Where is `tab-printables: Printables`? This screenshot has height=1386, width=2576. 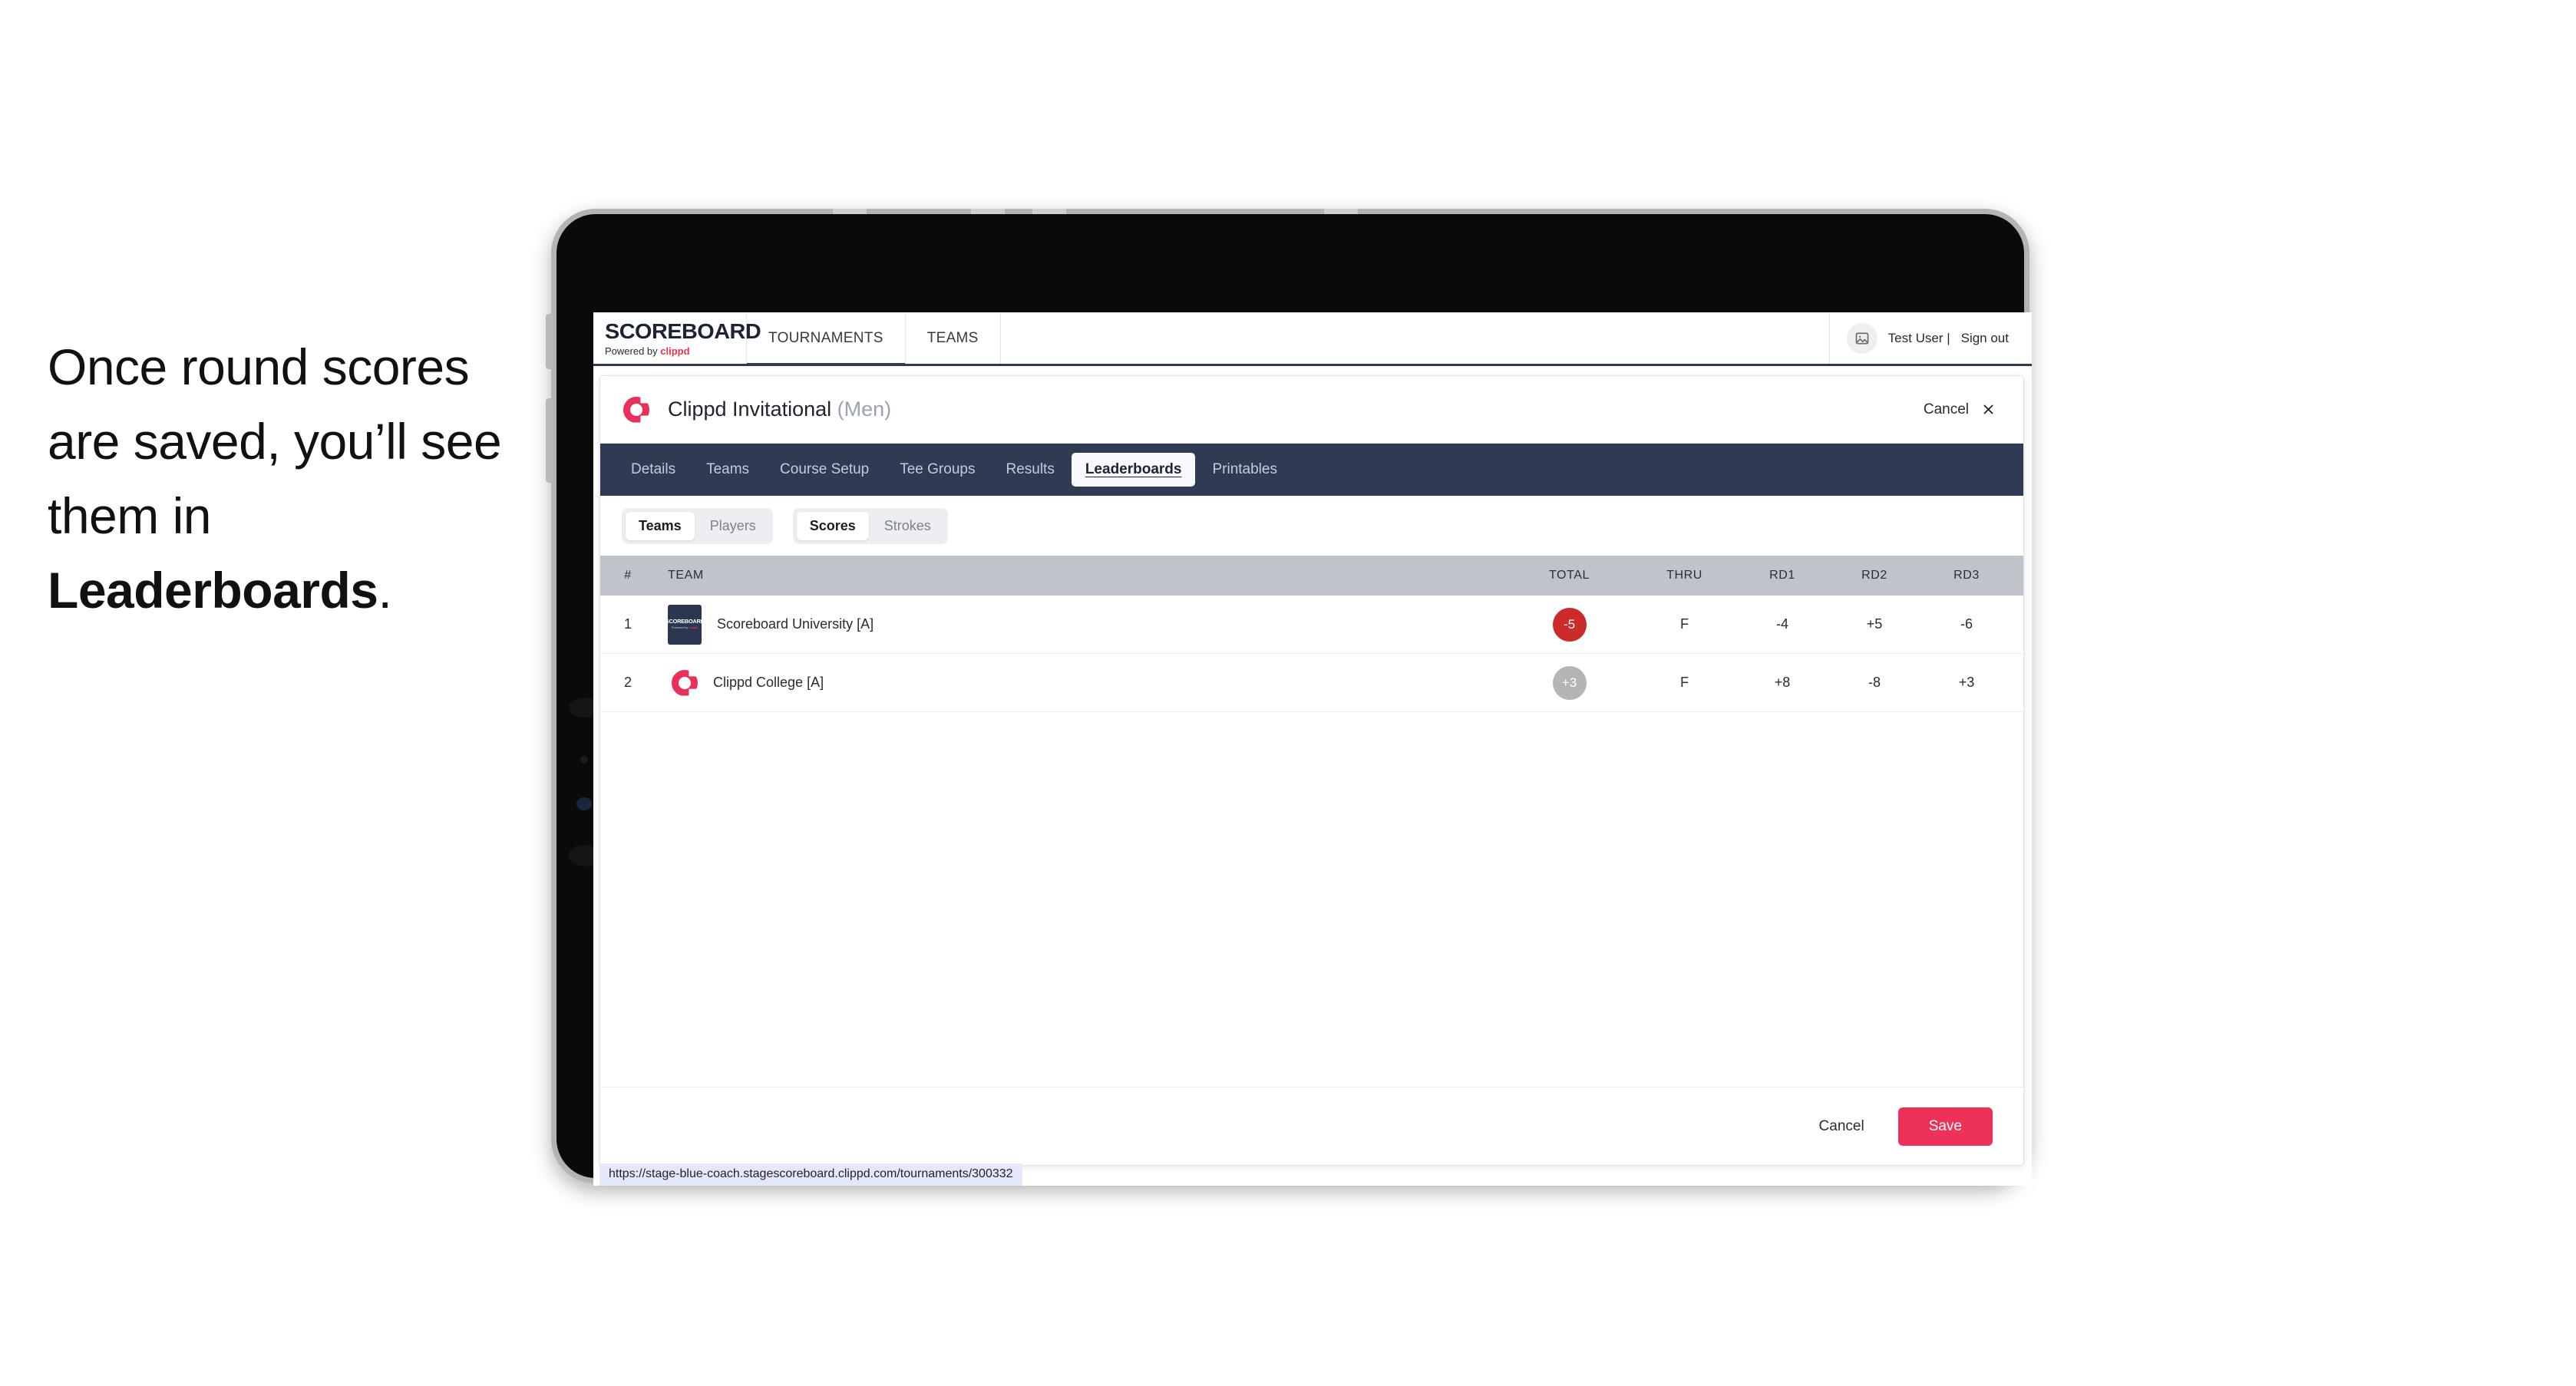
tab-printables: Printables is located at coordinates (1244, 470).